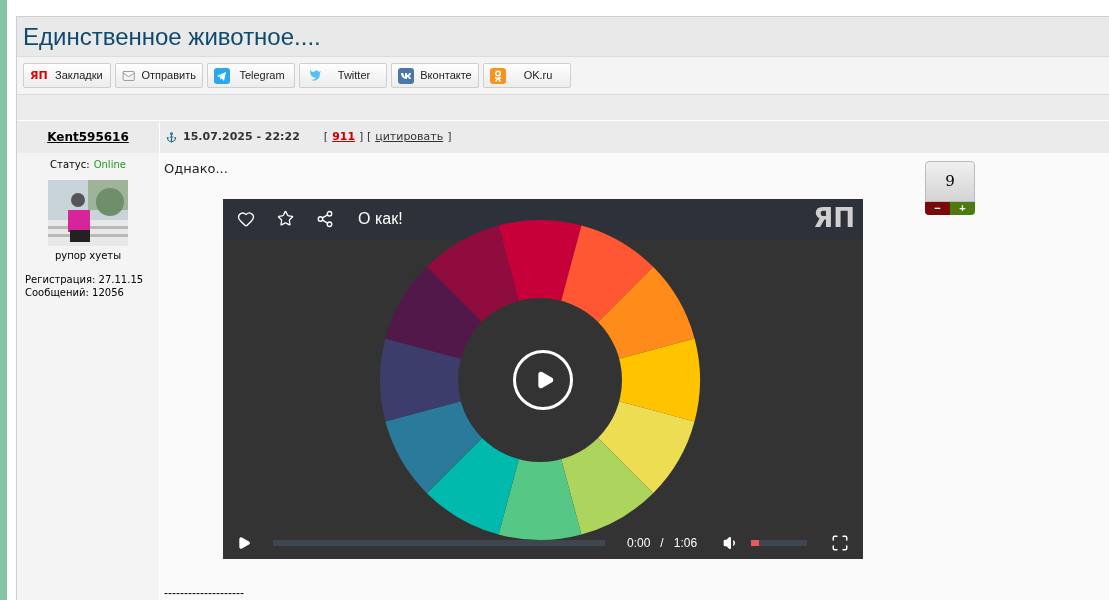 The height and width of the screenshot is (600, 1109). What do you see at coordinates (834, 217) in the screenshot?
I see `video-logo: ЯП` at bounding box center [834, 217].